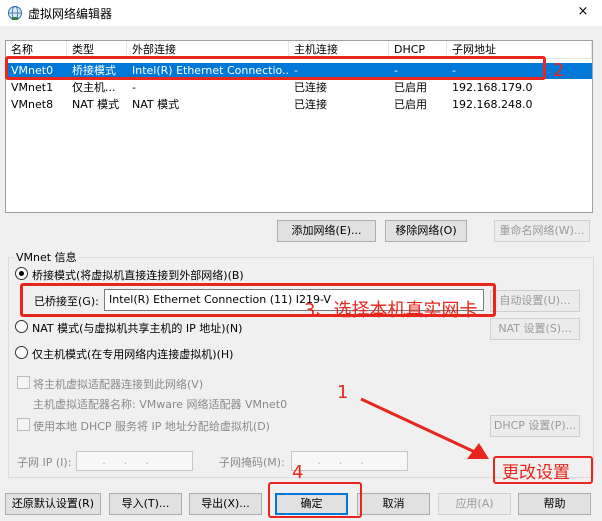 The width and height of the screenshot is (602, 521). I want to click on connect-adapter-checkbox, so click(23, 382).